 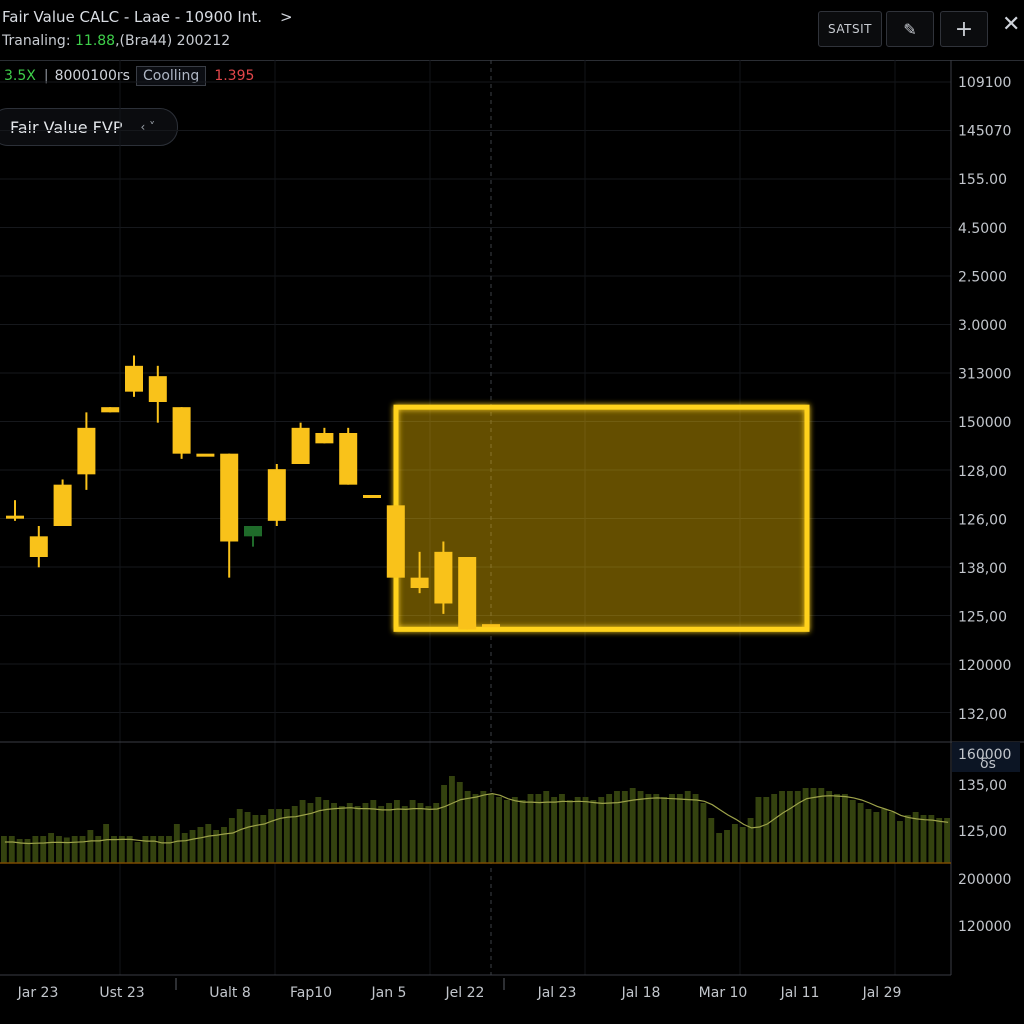 I want to click on volume-tick-label: 200000, so click(x=984, y=880).